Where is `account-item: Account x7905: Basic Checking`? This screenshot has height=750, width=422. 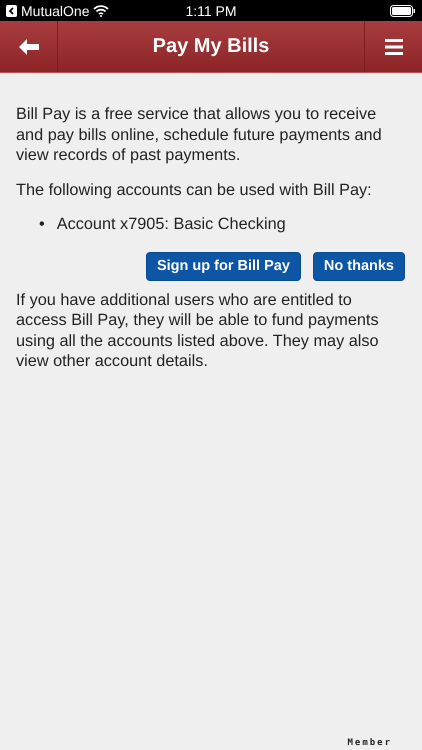
account-item: Account x7905: Basic Checking is located at coordinates (171, 224).